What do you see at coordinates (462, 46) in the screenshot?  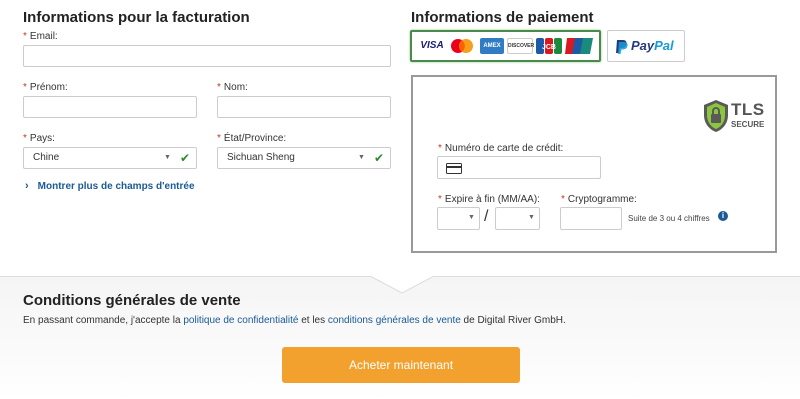 I see `mastercard-icon` at bounding box center [462, 46].